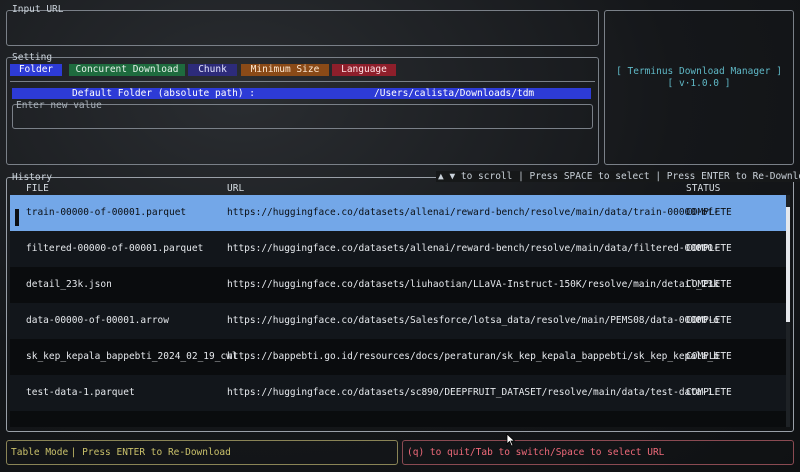  What do you see at coordinates (212, 70) in the screenshot?
I see `tab-chunk: Chunk` at bounding box center [212, 70].